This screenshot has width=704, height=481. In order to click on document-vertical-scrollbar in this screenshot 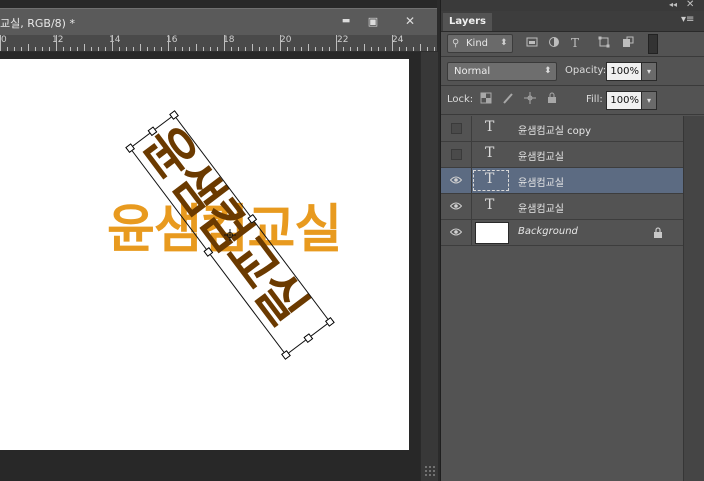, I will do `click(429, 266)`.